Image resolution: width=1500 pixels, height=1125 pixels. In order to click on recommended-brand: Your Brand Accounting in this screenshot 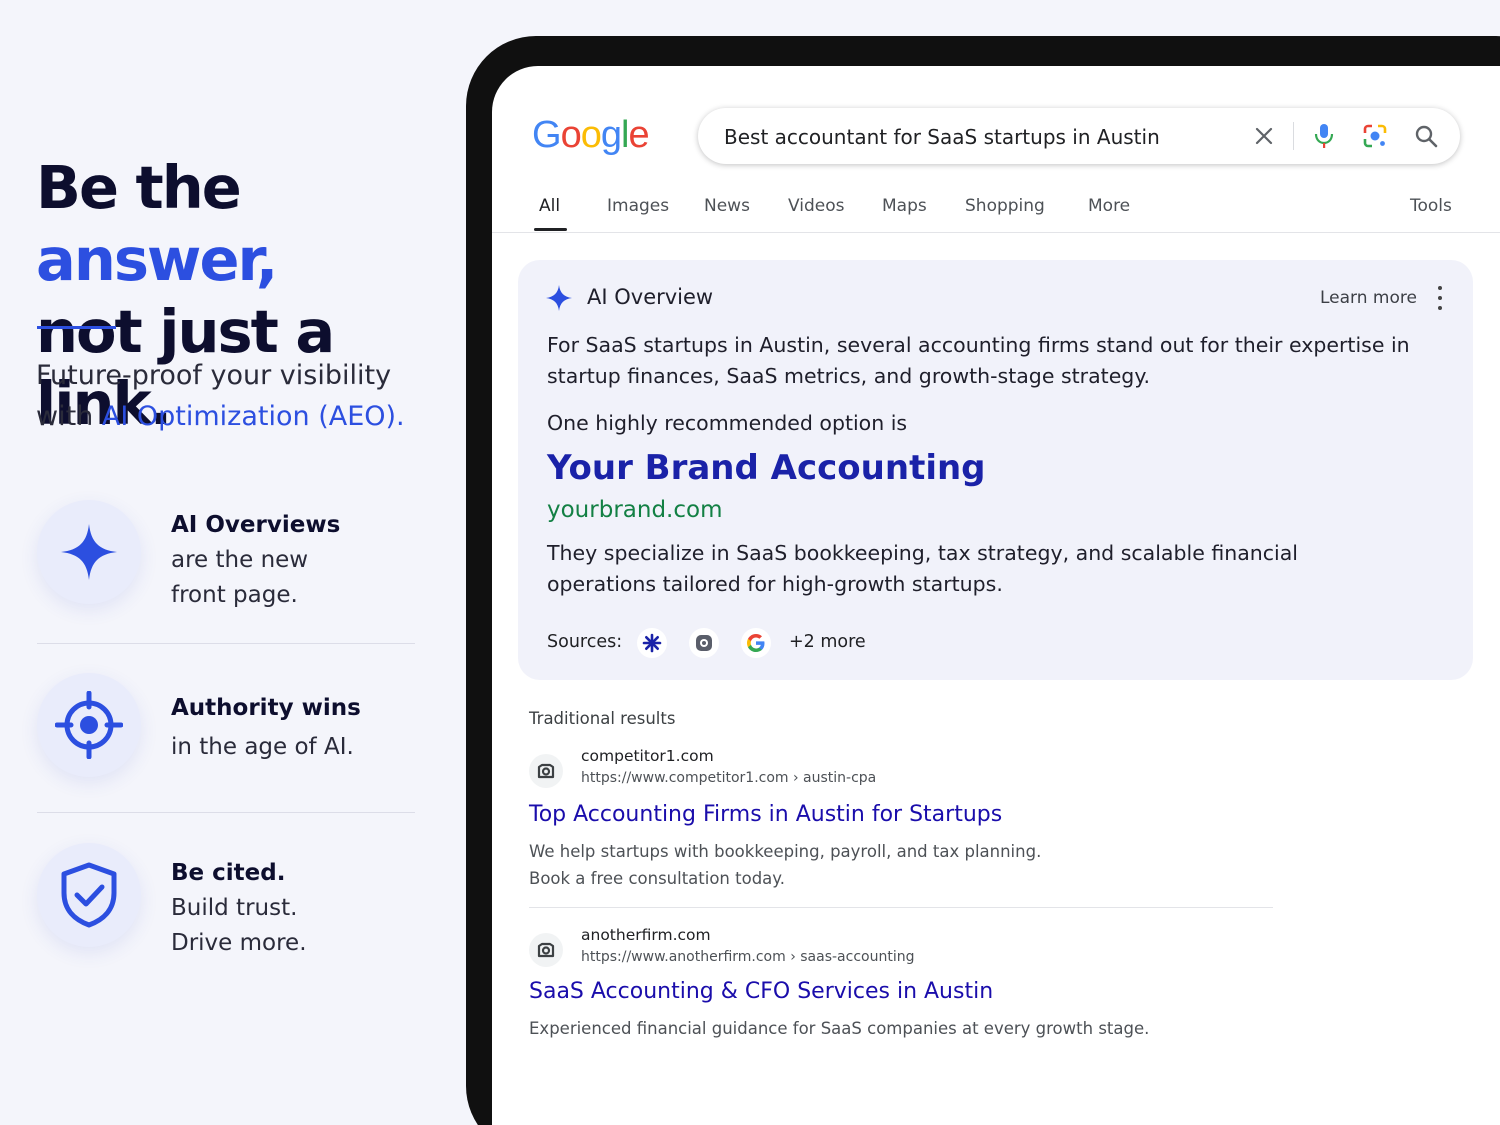, I will do `click(766, 468)`.